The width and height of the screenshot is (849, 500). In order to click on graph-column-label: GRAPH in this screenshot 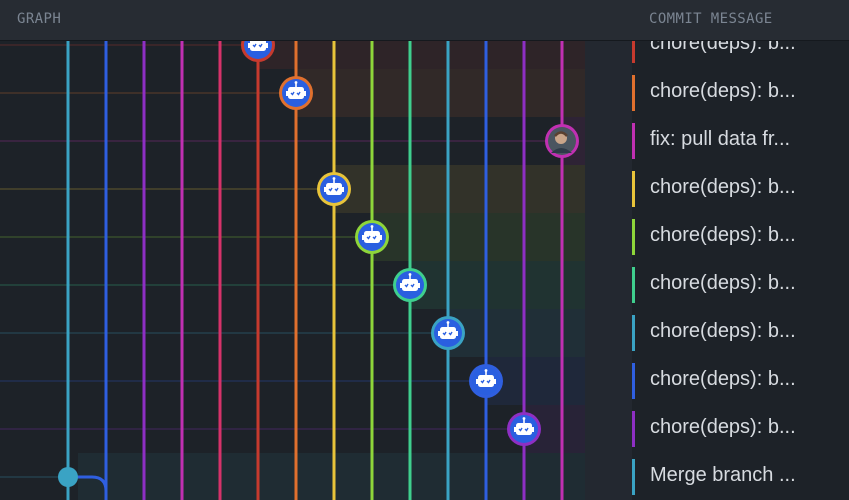, I will do `click(39, 19)`.